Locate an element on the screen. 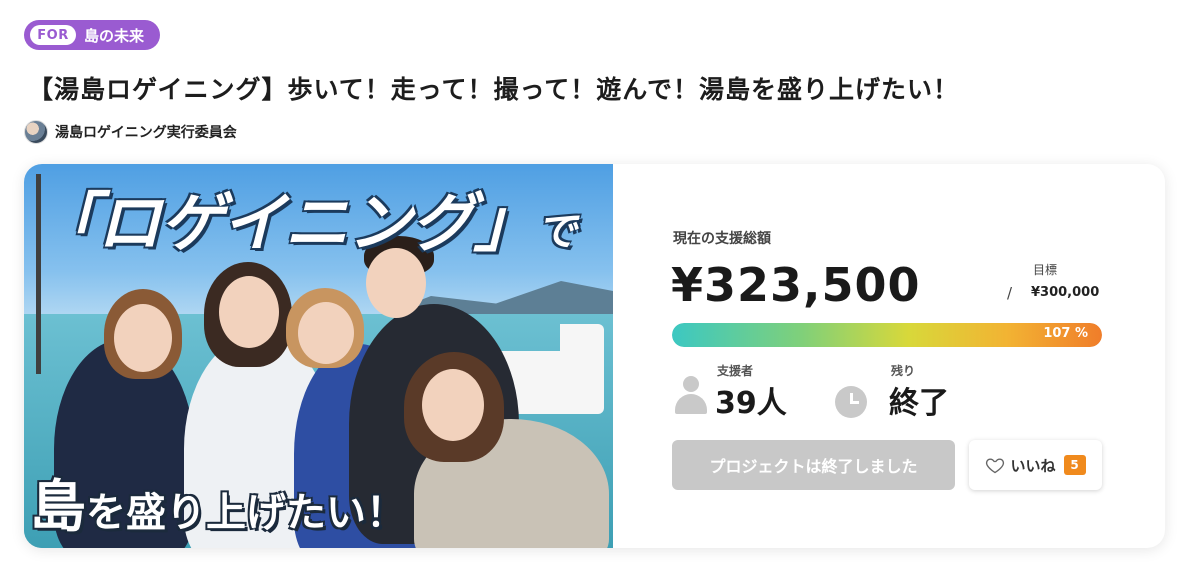 This screenshot has width=1200, height=568. hero-headline-bottom: 島を盛り上げたい！ is located at coordinates (218, 502).